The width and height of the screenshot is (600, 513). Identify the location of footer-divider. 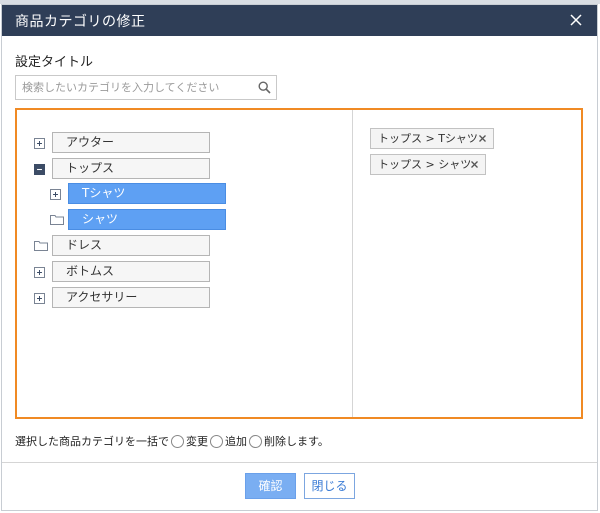
(299, 462).